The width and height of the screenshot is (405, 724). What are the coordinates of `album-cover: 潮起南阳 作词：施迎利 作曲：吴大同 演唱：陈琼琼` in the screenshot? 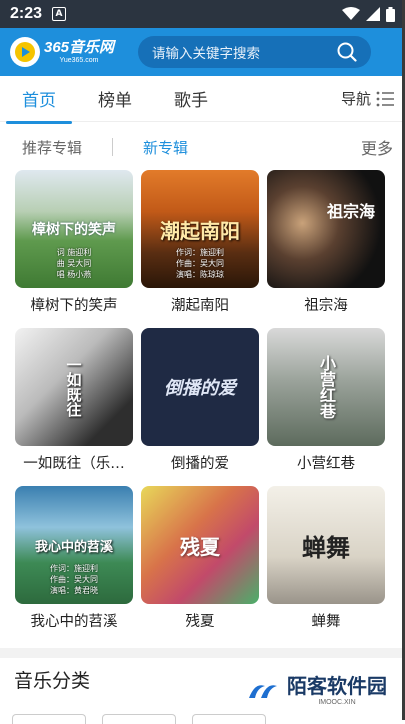 It's located at (200, 229).